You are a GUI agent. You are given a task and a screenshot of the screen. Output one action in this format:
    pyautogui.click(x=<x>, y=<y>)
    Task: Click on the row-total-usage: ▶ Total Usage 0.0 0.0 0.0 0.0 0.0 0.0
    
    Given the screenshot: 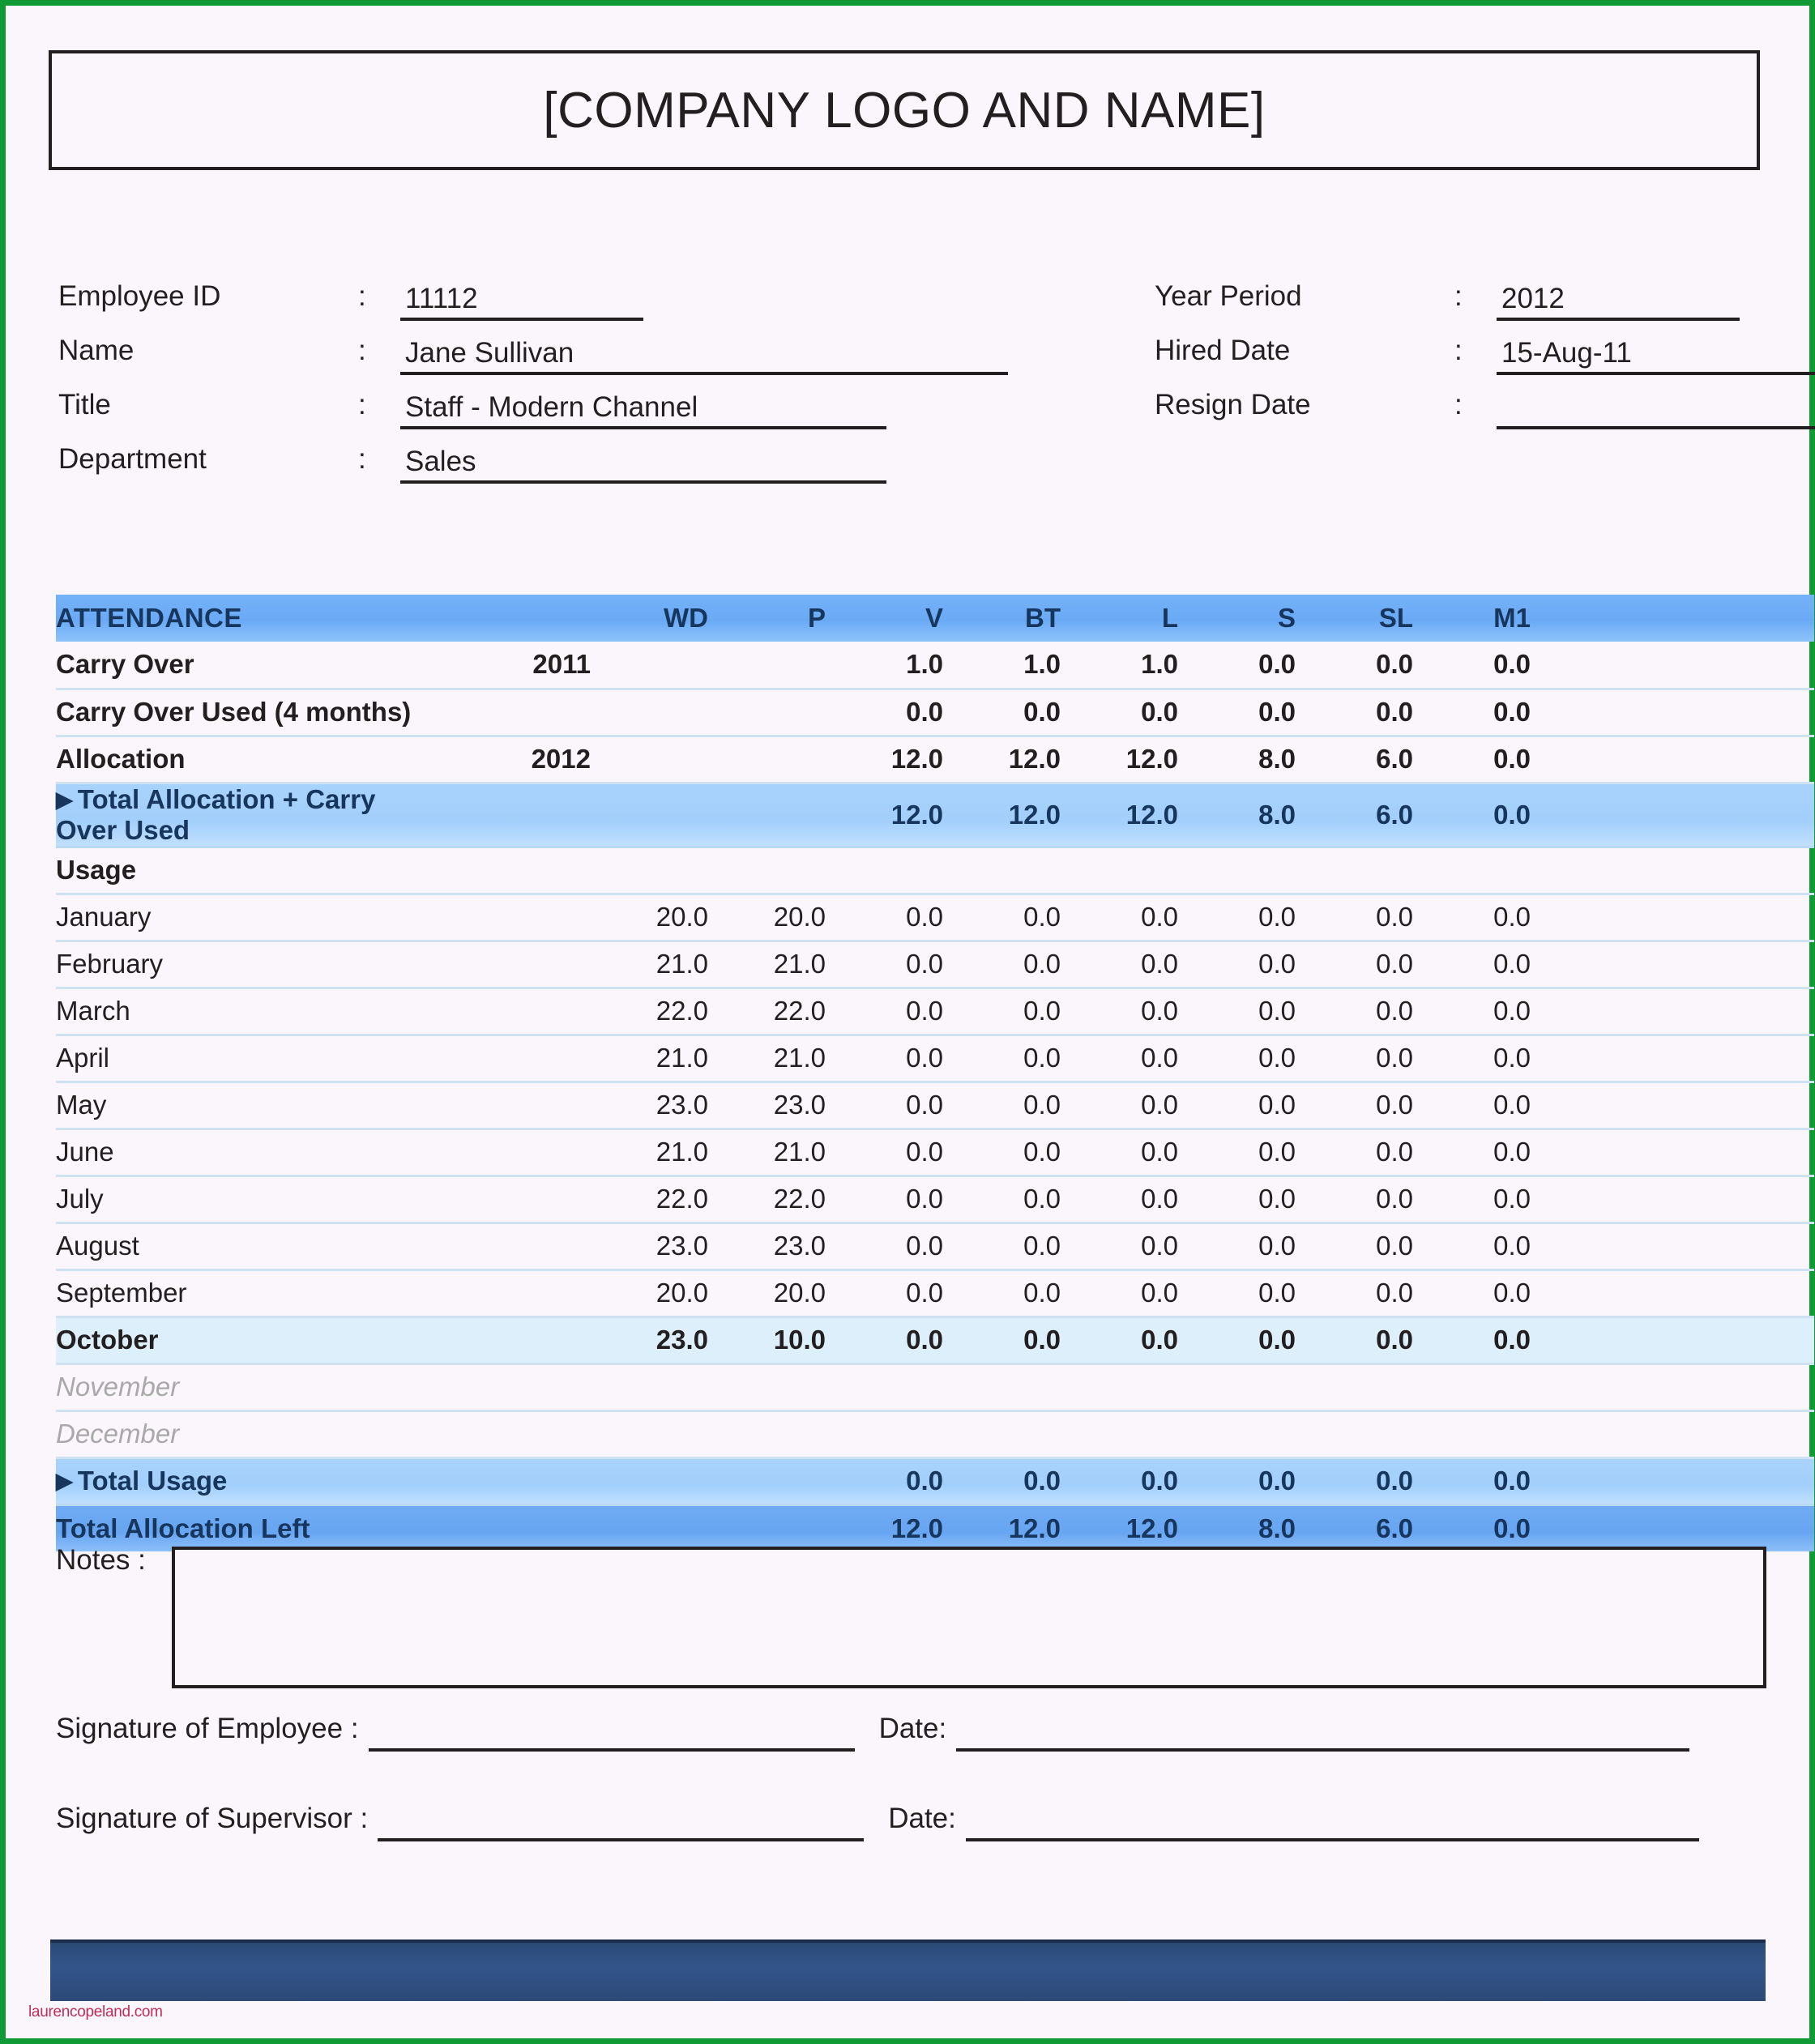 What is the action you would take?
    pyautogui.click(x=935, y=1481)
    